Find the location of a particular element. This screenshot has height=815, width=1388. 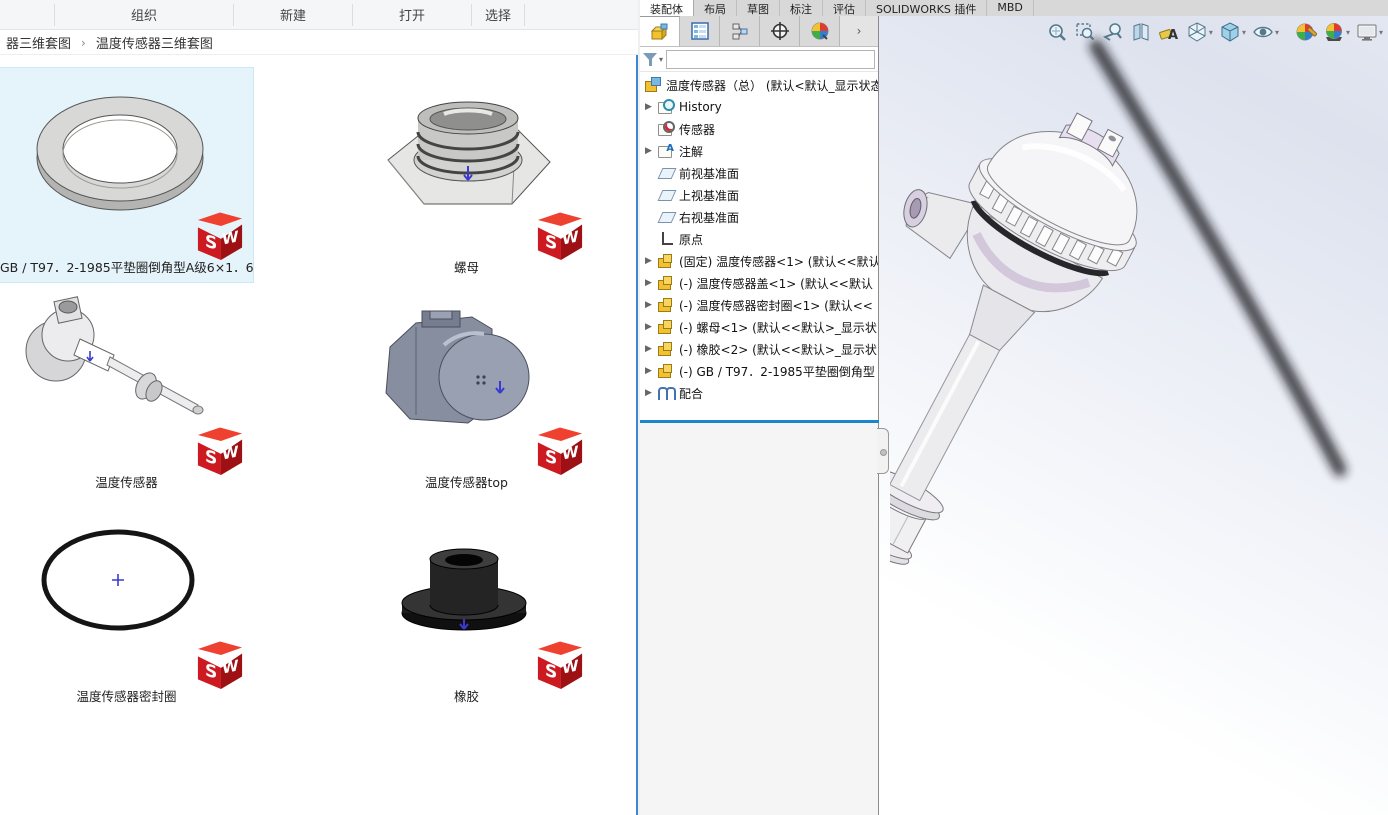

nut-thumbnail is located at coordinates (469, 153).